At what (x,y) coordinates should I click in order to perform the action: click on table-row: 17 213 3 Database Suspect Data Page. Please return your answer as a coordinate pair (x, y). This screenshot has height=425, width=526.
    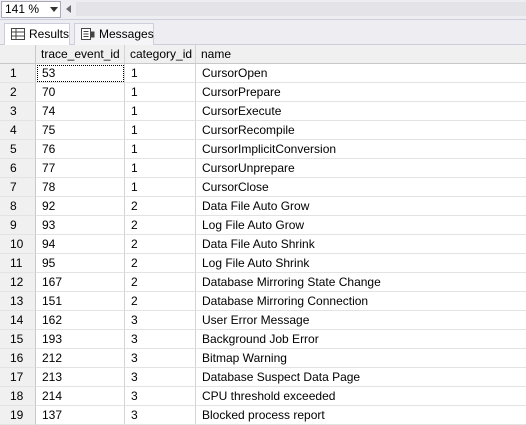
    Looking at the image, I should click on (263, 377).